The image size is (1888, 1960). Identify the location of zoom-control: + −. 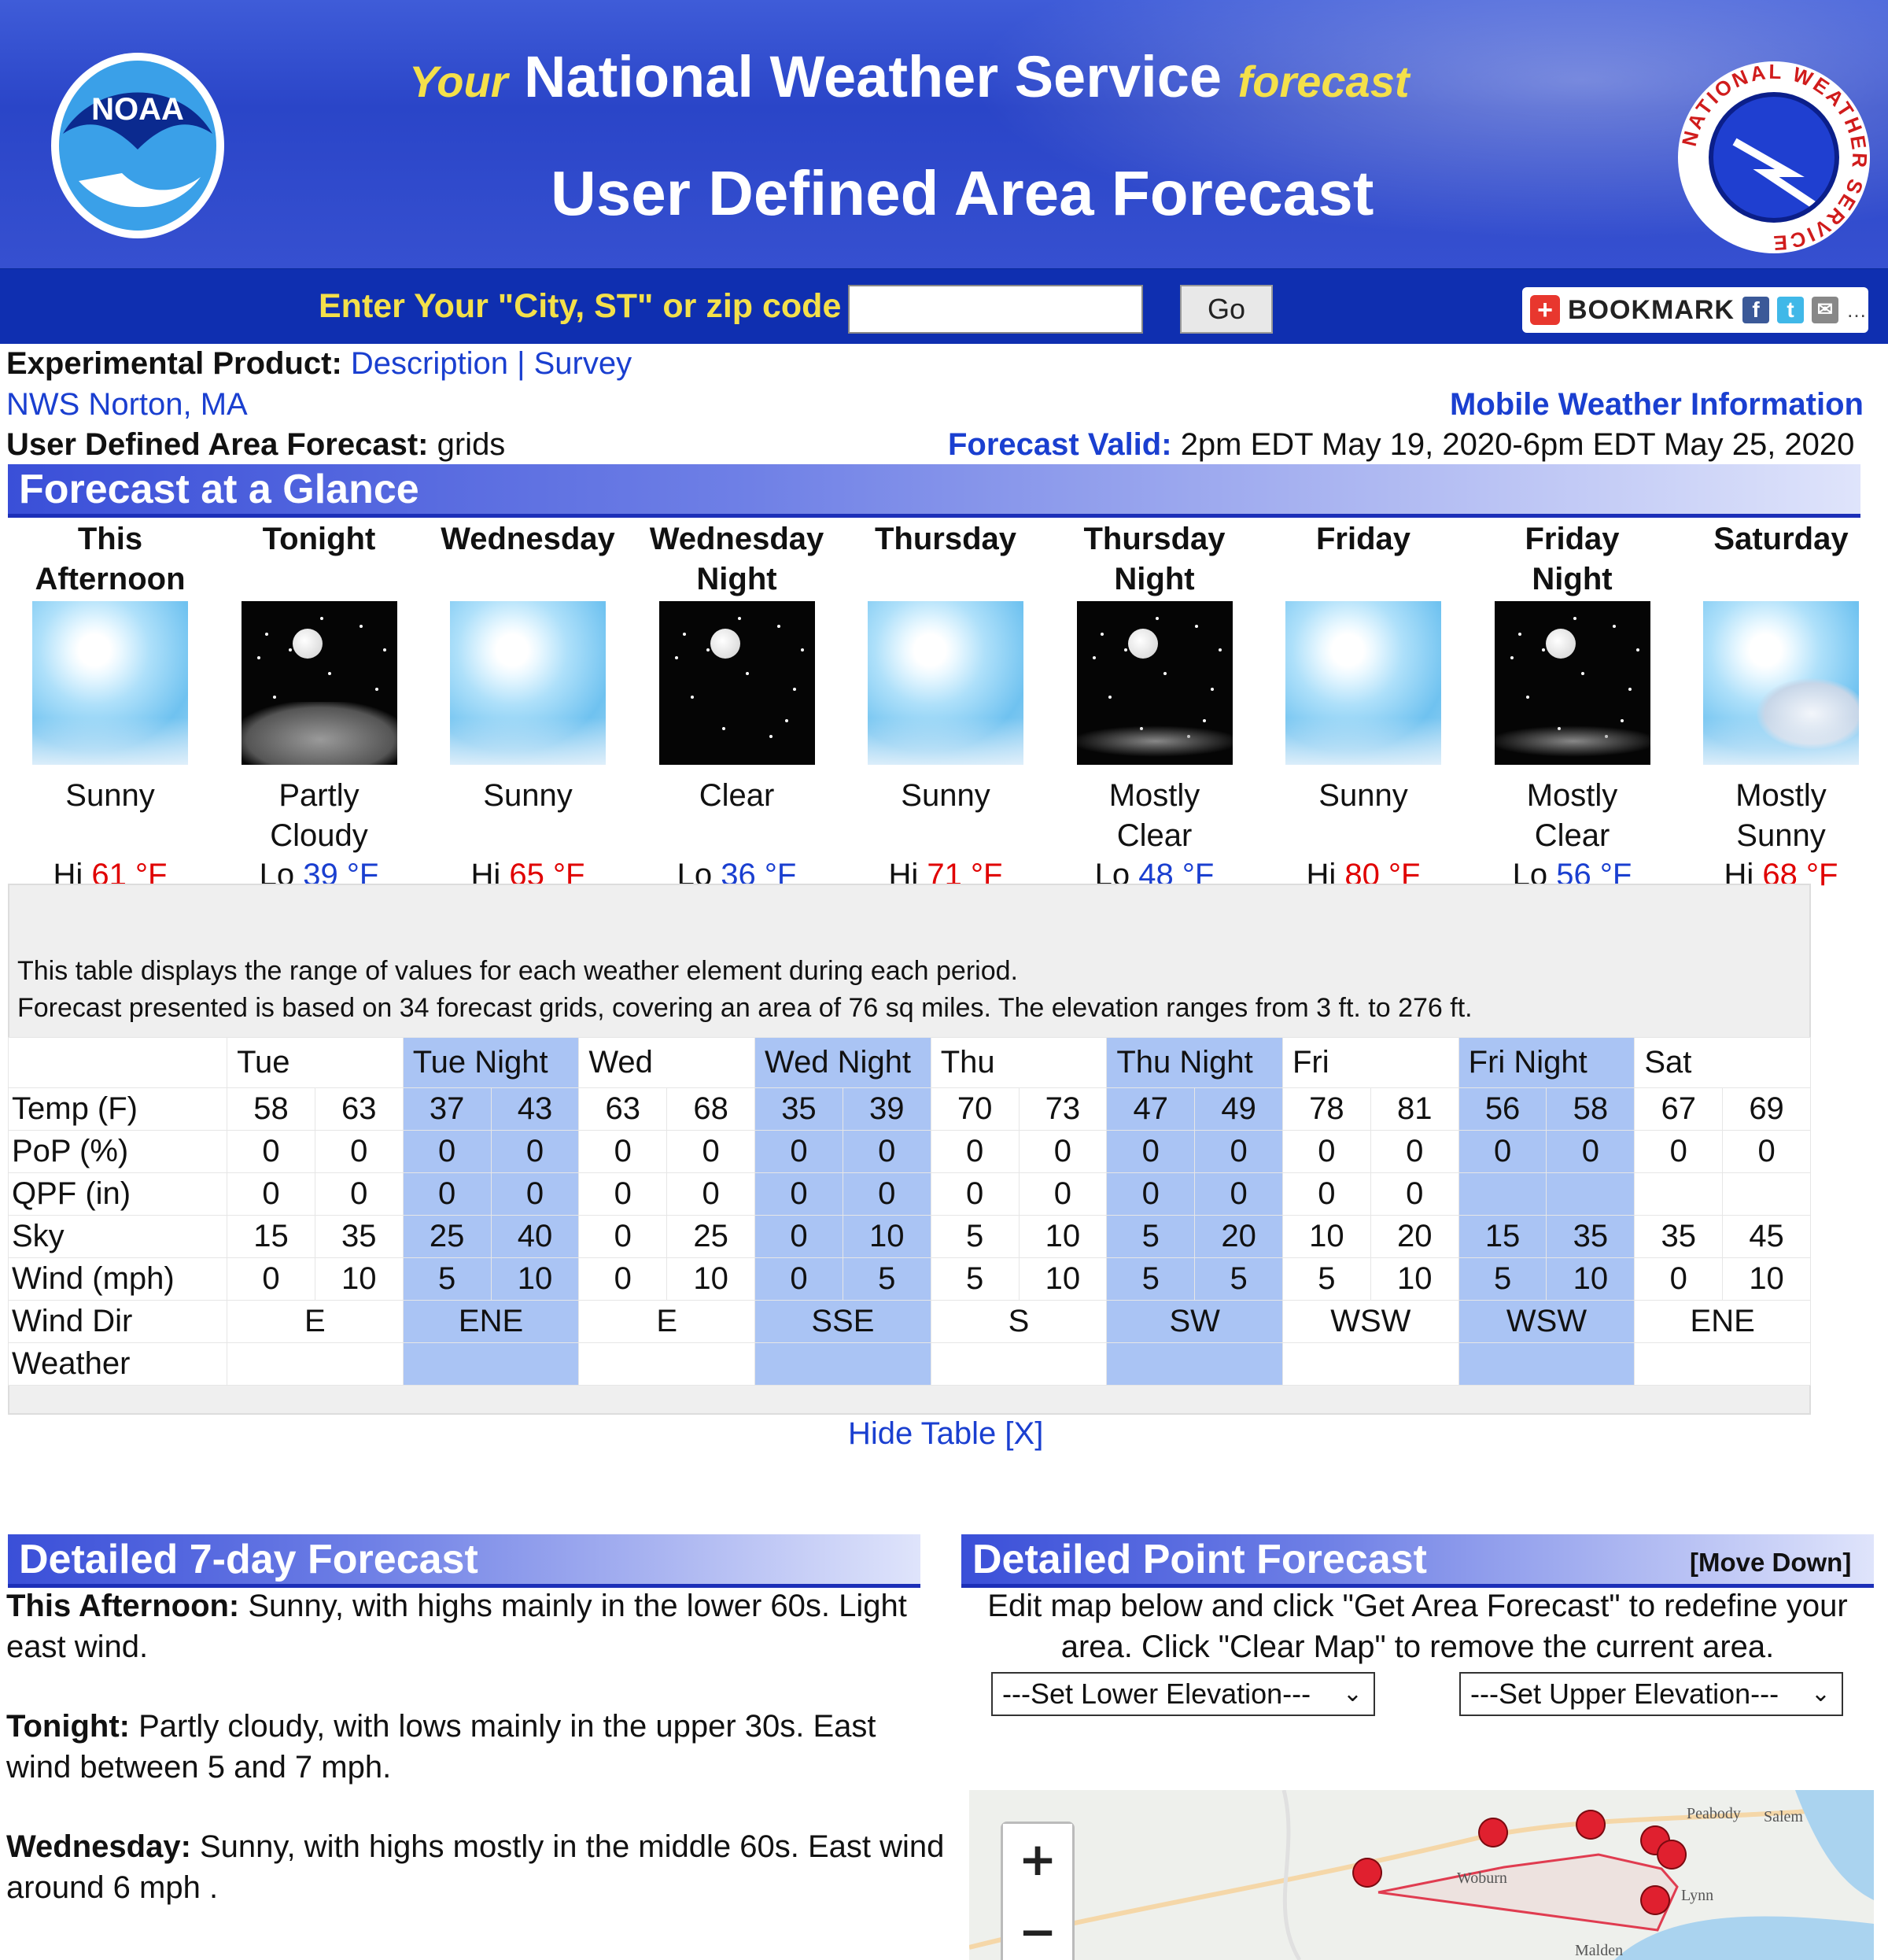
(1038, 1891).